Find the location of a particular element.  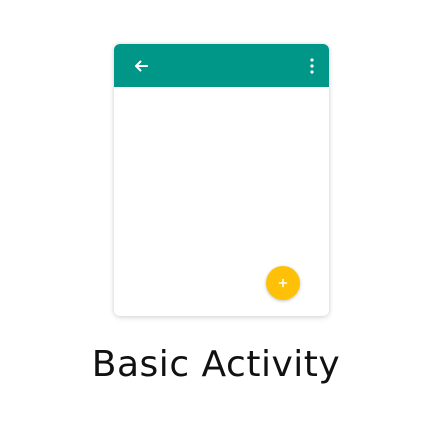

template-name: Basic Activity is located at coordinates (216, 364).